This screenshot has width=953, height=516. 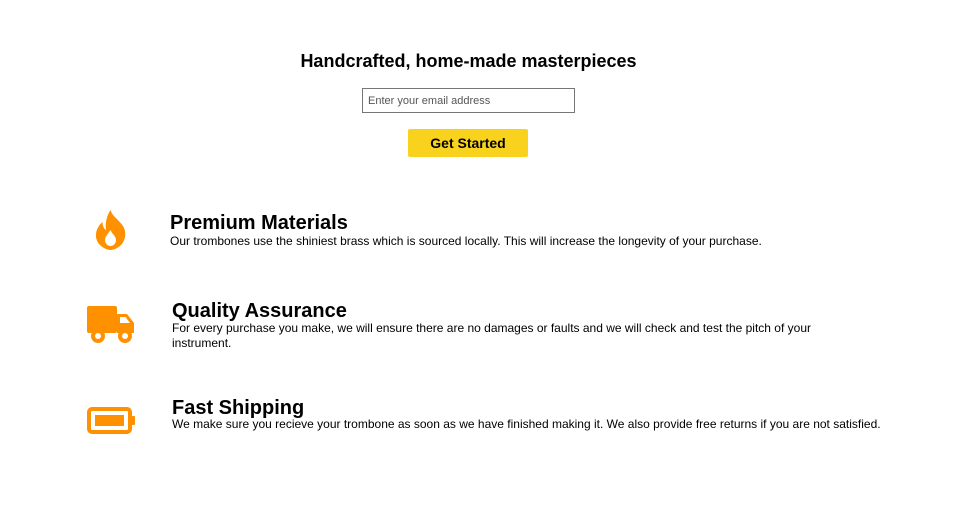 What do you see at coordinates (468, 61) in the screenshot?
I see `hero-title: Handcrafted, home-made masterpieces` at bounding box center [468, 61].